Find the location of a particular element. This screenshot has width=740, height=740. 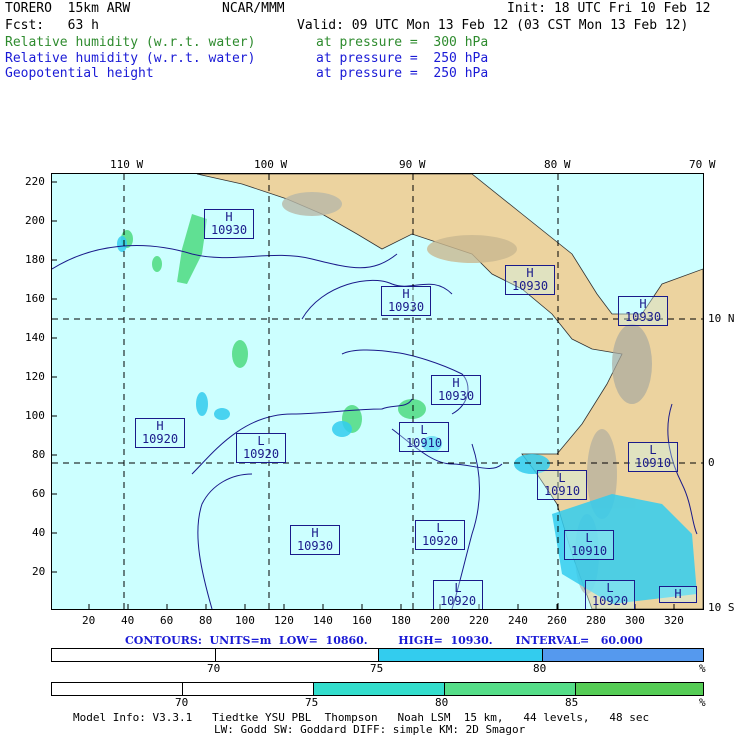

lat-tick: 10 S is located at coordinates (721, 607).